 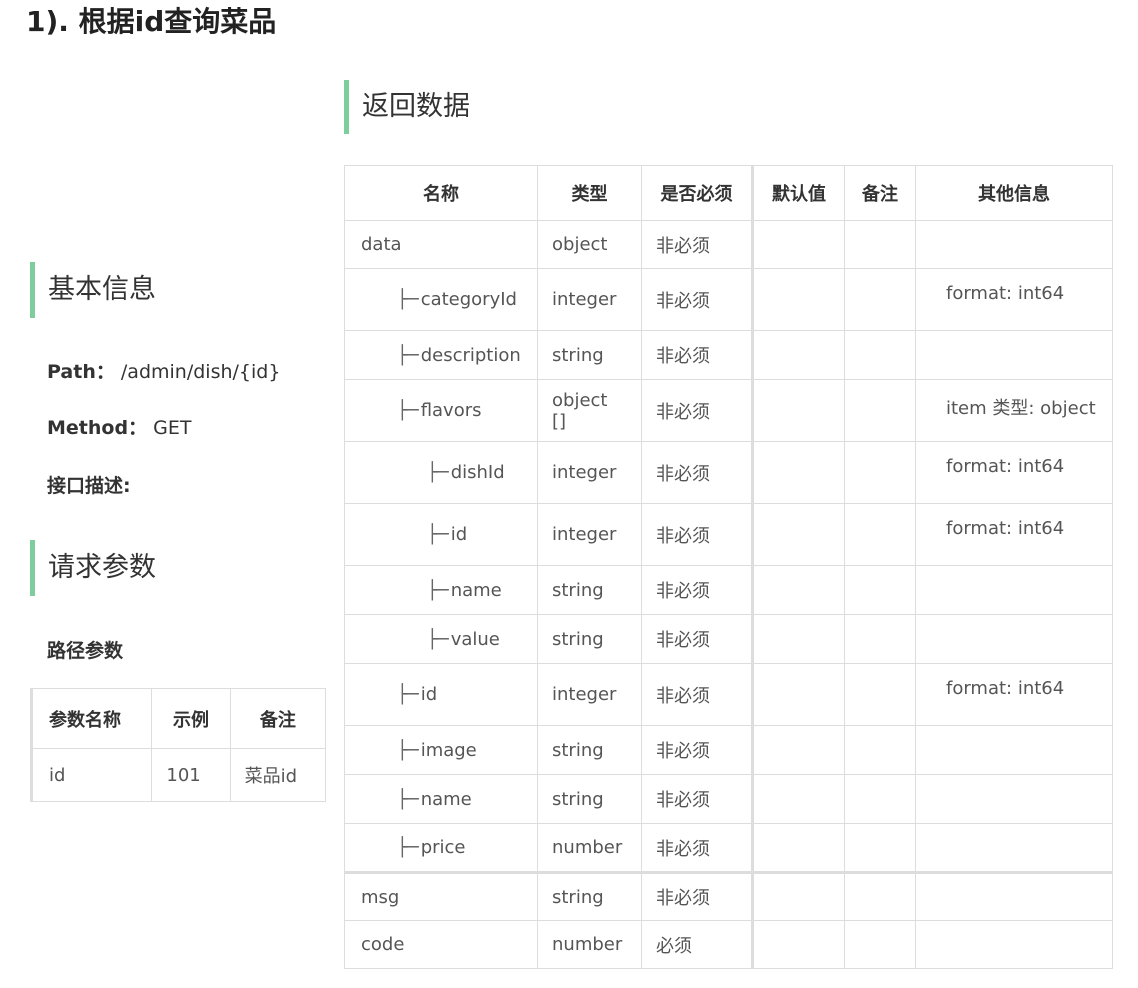 I want to click on response-header-row: 名称 类型 是否必须 默认值 备注 其他信息, so click(x=728, y=193).